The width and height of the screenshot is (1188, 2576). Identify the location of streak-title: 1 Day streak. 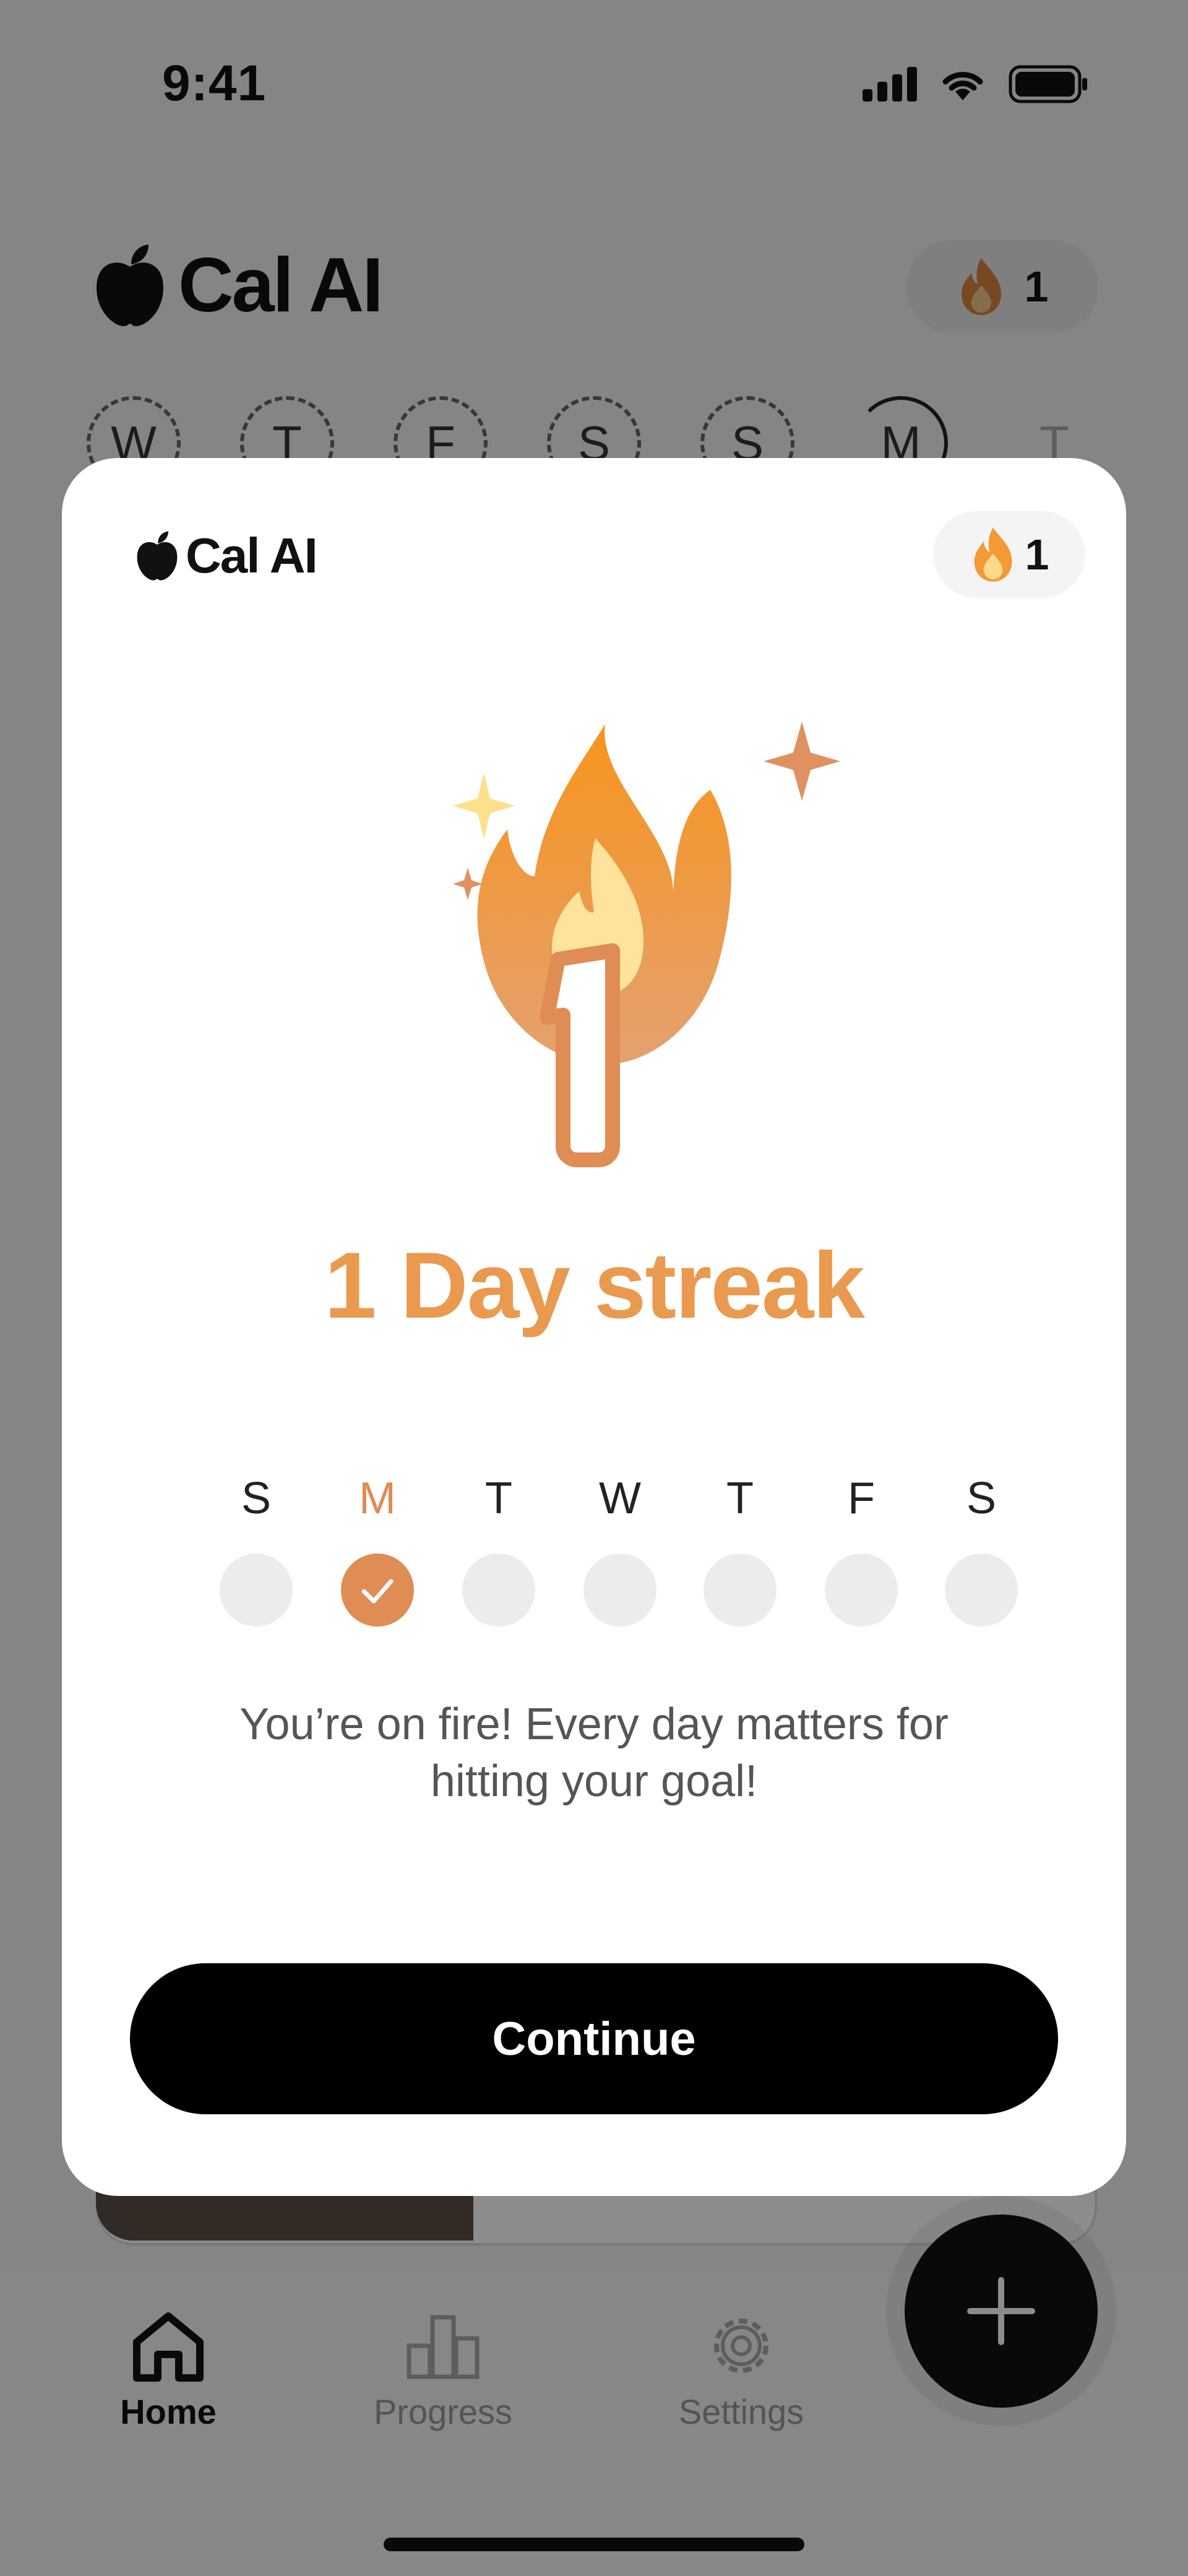
(594, 1285).